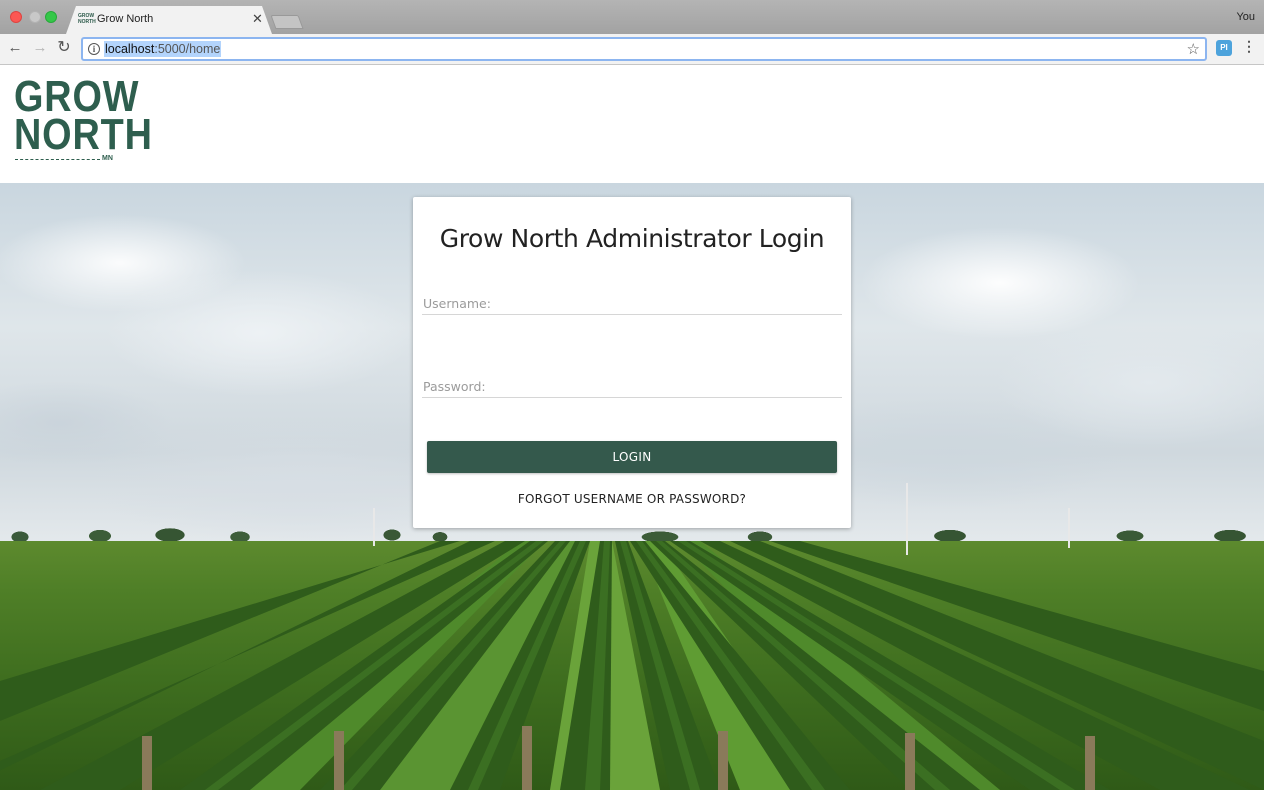 The width and height of the screenshot is (1264, 790). I want to click on forgot-credentials-link: FORGOT USERNAME OR PASSWORD?, so click(632, 499).